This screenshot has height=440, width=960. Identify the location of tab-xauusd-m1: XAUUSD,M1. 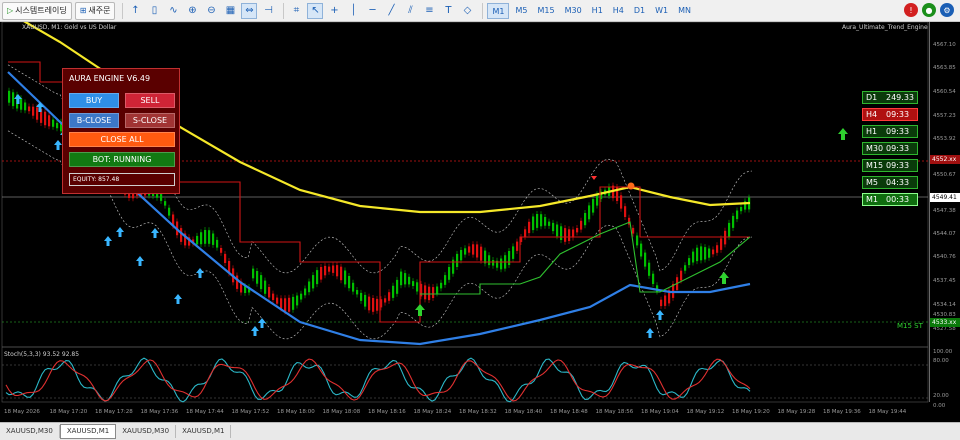
(88, 431).